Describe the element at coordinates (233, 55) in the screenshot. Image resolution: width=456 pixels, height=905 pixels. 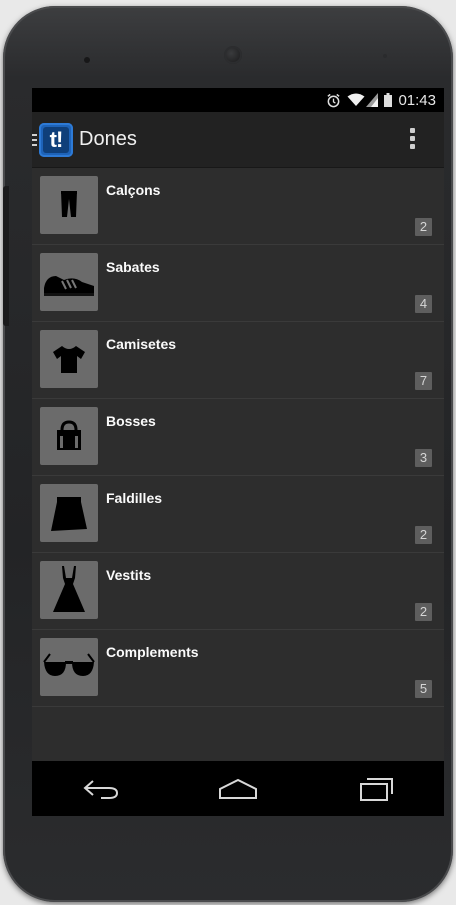
I see `front-camera` at that location.